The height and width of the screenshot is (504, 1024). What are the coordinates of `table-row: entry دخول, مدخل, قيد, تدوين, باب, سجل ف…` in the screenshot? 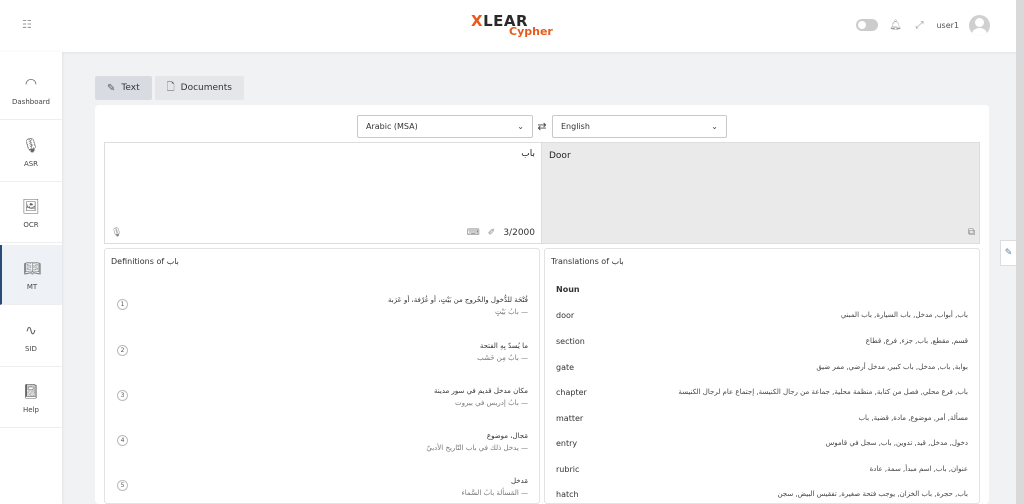 It's located at (762, 446).